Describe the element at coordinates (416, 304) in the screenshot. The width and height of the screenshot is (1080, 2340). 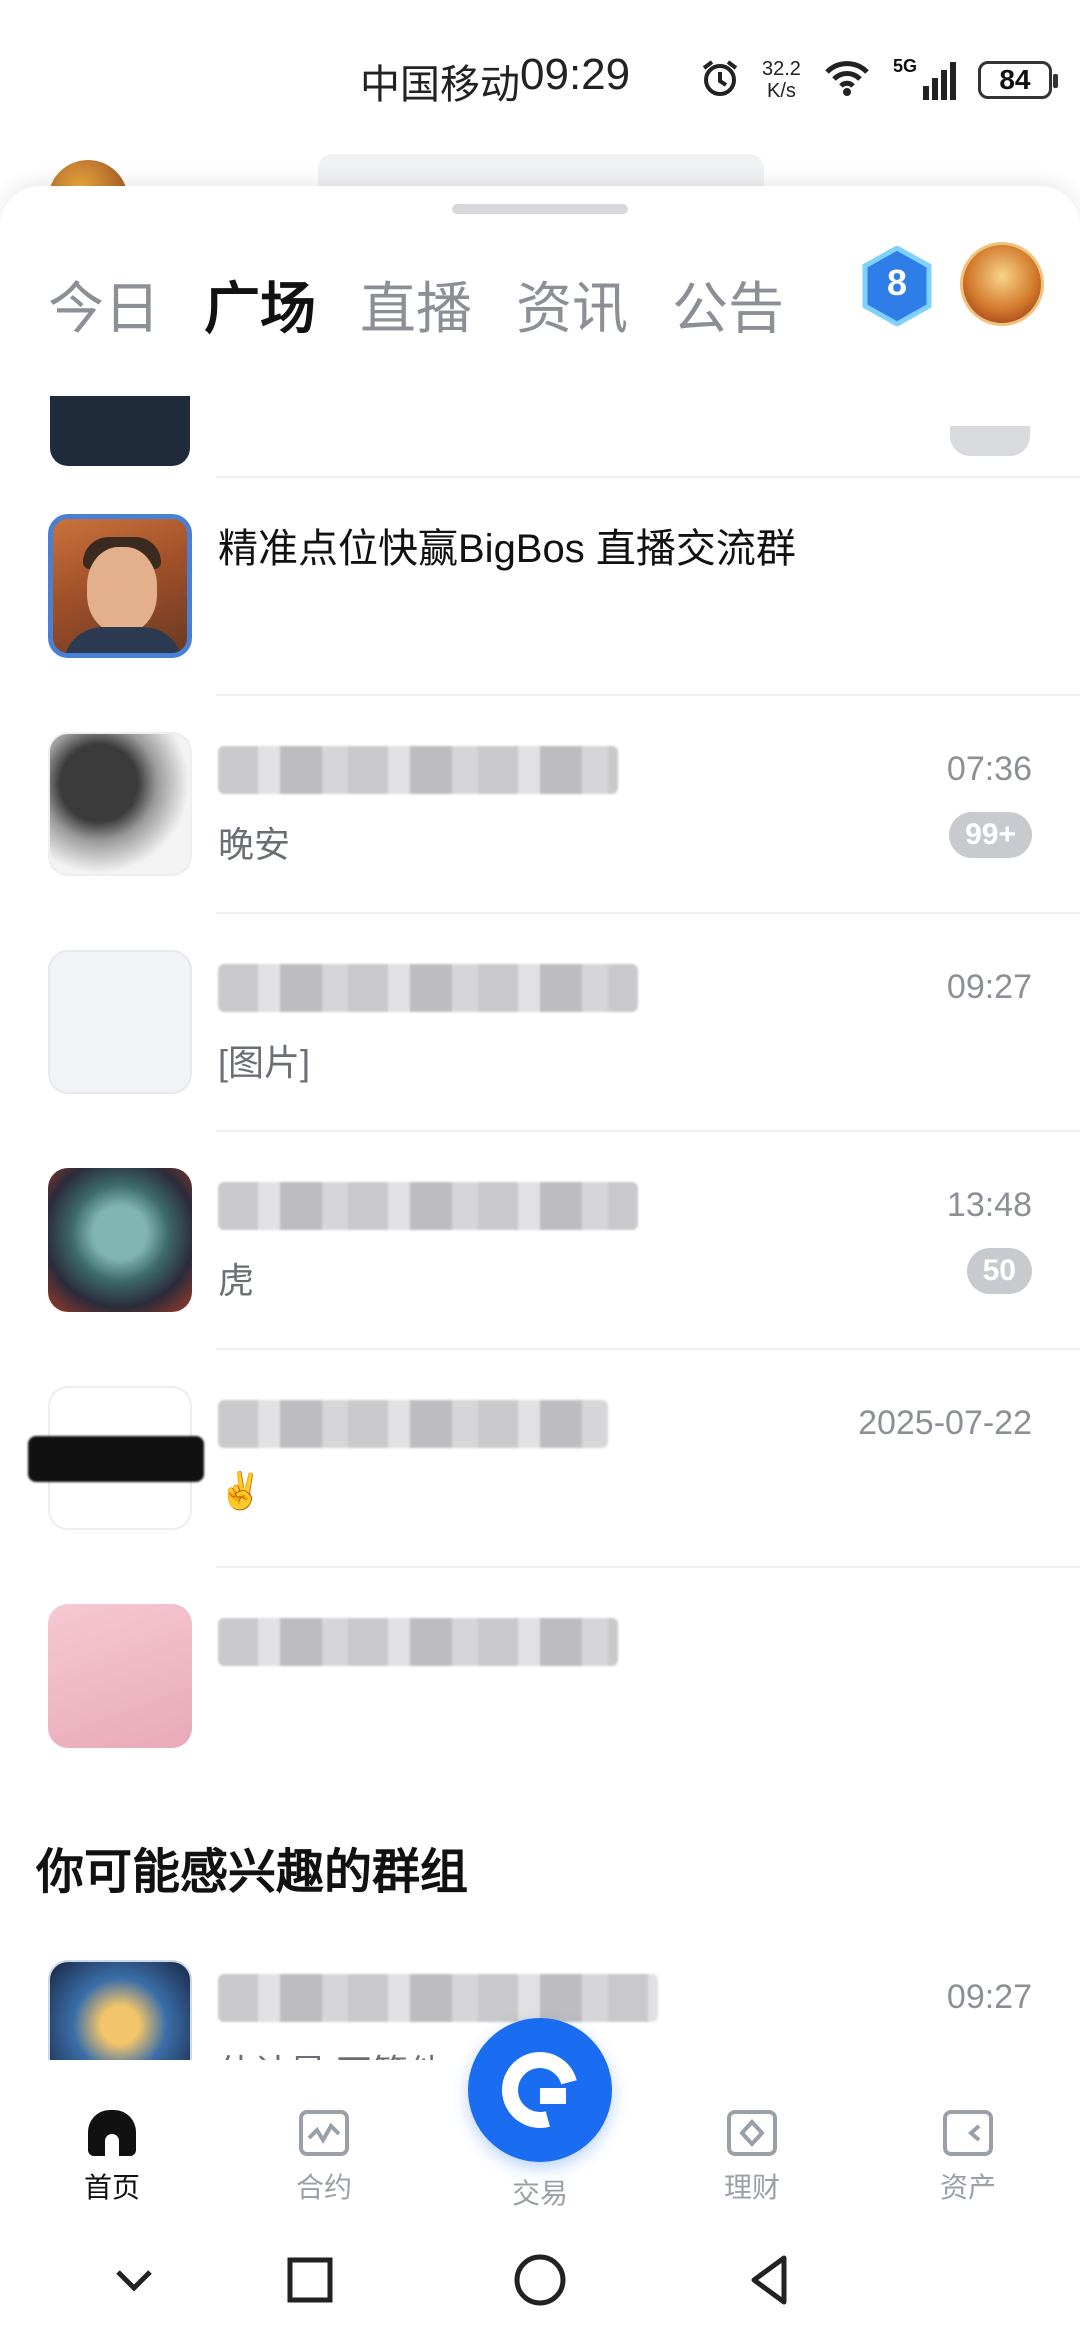
I see `tab-live: 直播` at that location.